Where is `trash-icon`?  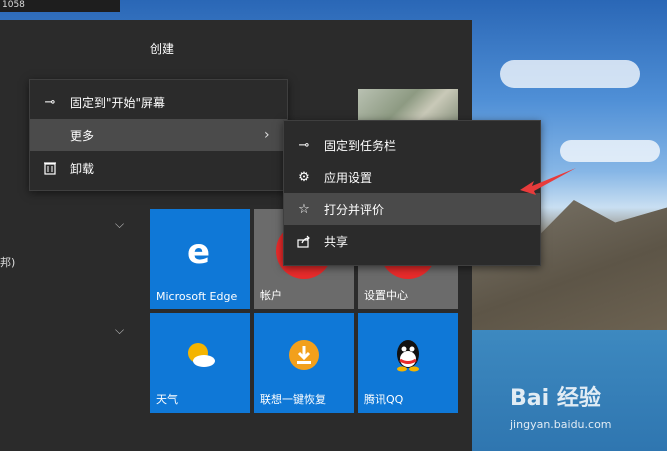
trash-icon is located at coordinates (50, 168).